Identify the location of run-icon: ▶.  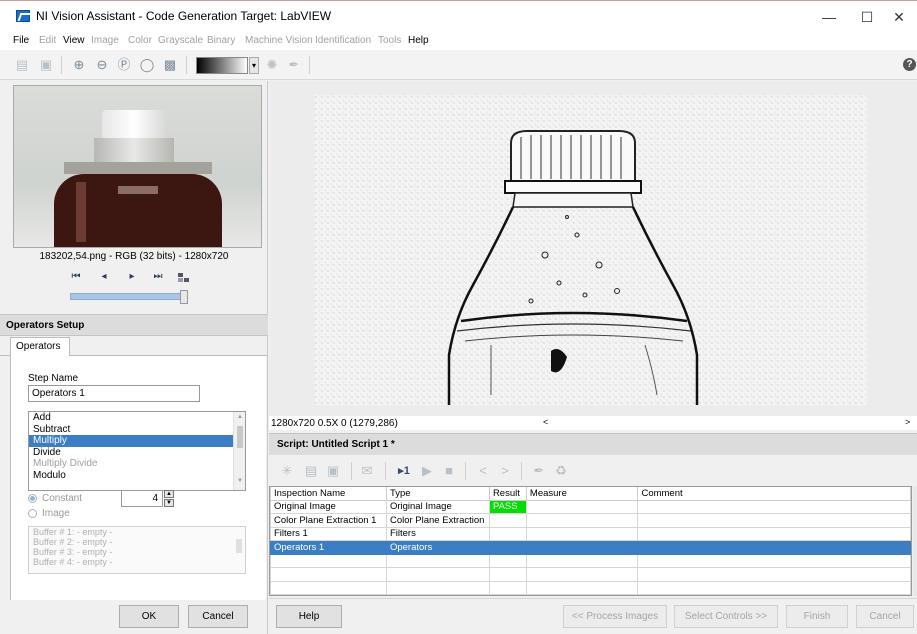
(427, 471).